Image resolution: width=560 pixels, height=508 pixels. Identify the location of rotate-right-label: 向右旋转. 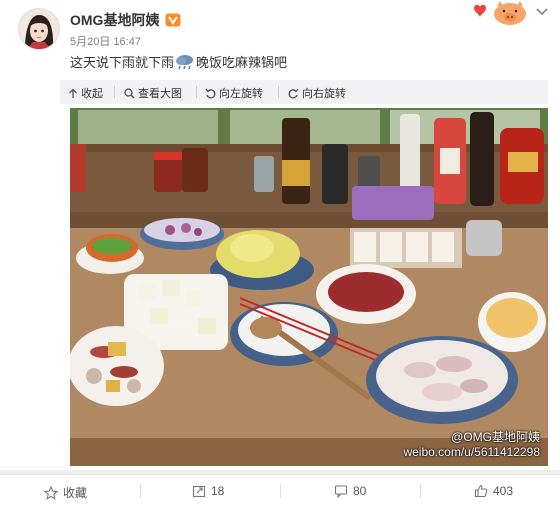
(324, 94).